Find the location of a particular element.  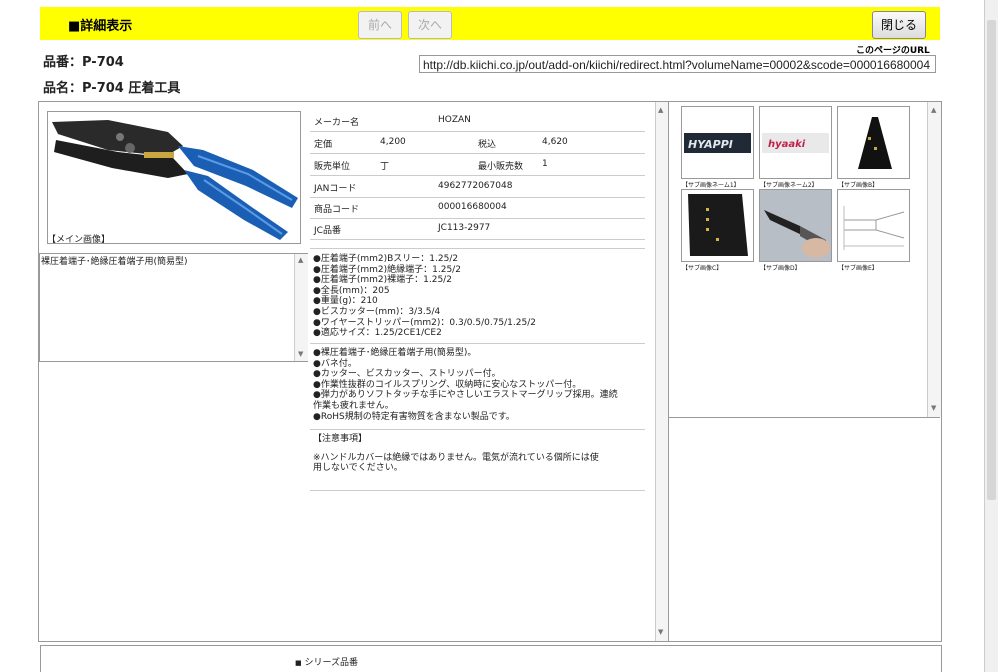

main-image is located at coordinates (174, 177).